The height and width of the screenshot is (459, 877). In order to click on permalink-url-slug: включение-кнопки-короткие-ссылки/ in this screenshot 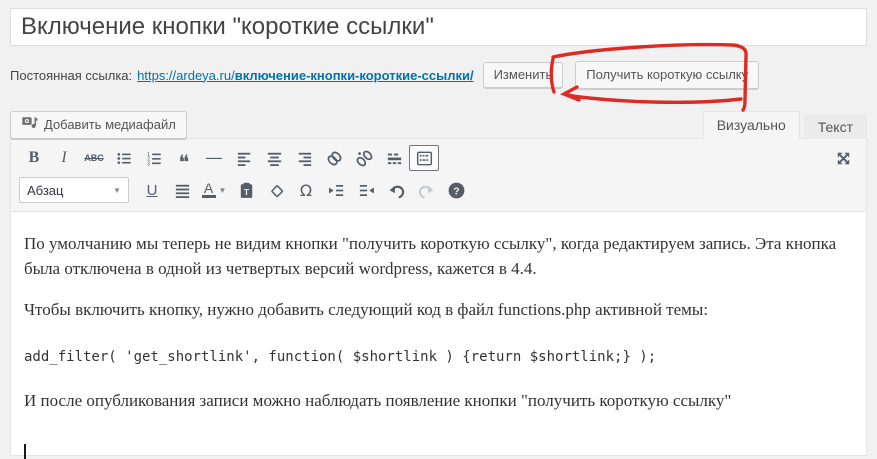, I will do `click(354, 75)`.